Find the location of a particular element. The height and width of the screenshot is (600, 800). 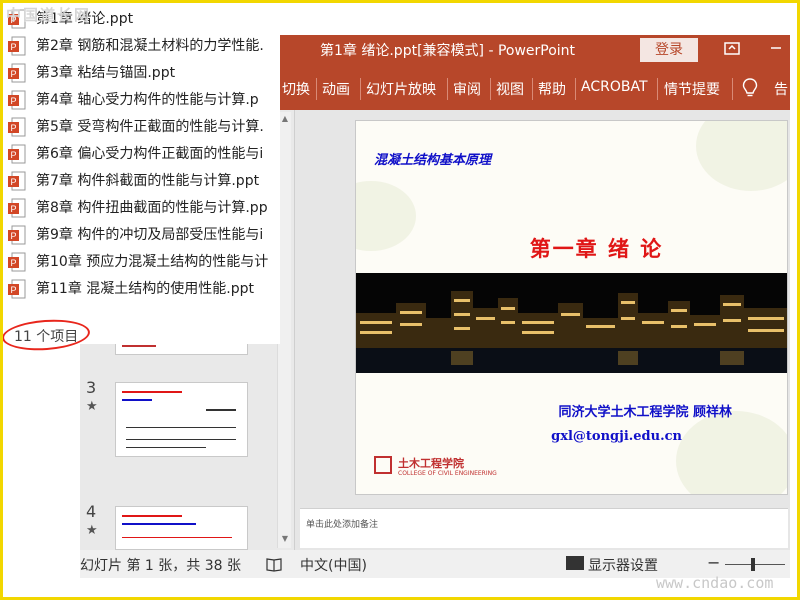

file-item: P 第9章 构件的冲切及局部受压性能与i is located at coordinates (144, 235).